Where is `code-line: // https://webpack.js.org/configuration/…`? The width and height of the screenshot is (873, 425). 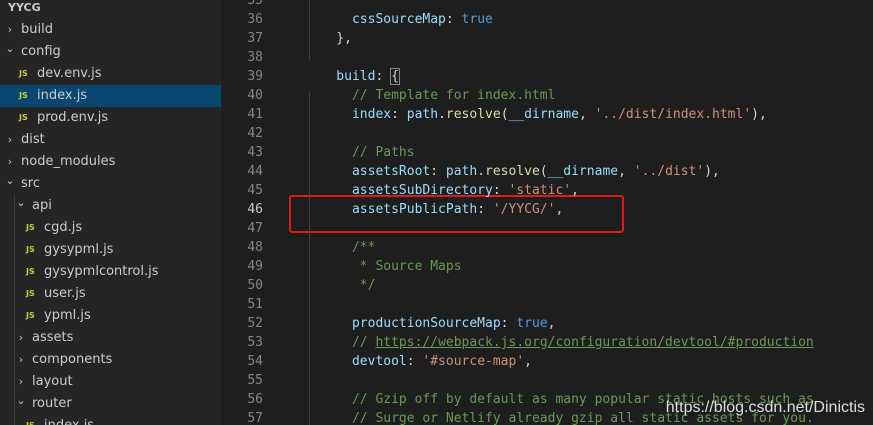 code-line: // https://webpack.js.org/configuration/… is located at coordinates (559, 342).